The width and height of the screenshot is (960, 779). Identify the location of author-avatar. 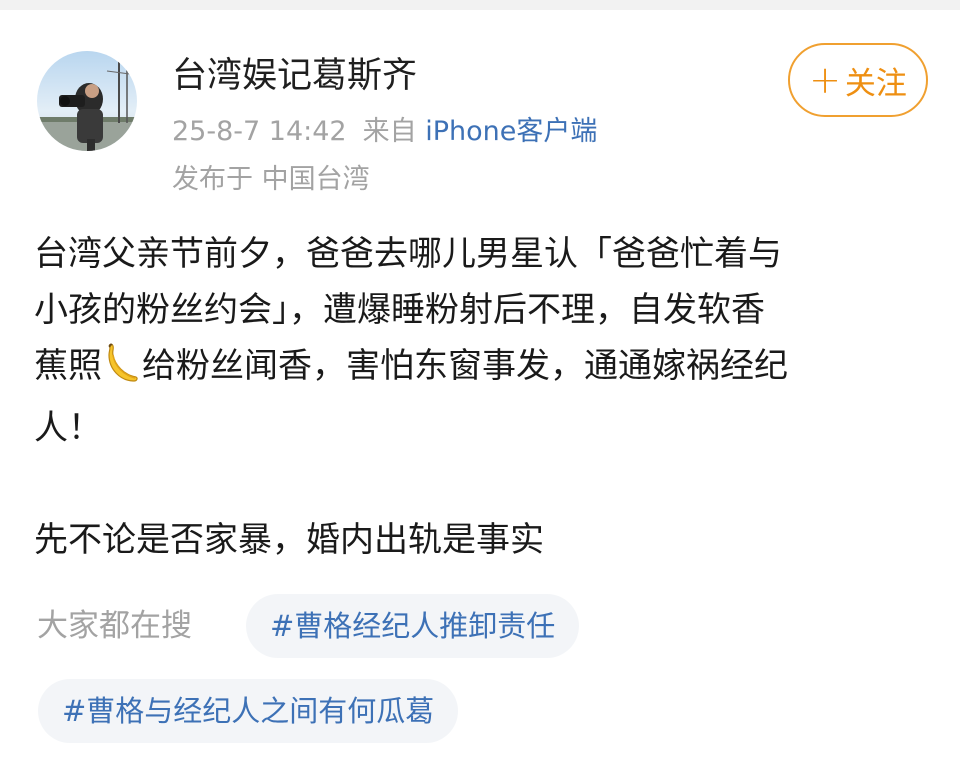
(87, 101).